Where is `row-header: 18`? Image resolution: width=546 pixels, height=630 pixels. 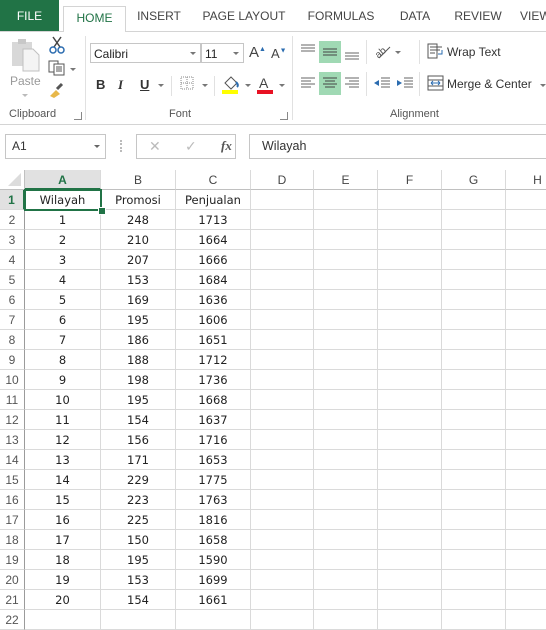
row-header: 18 is located at coordinates (12, 540).